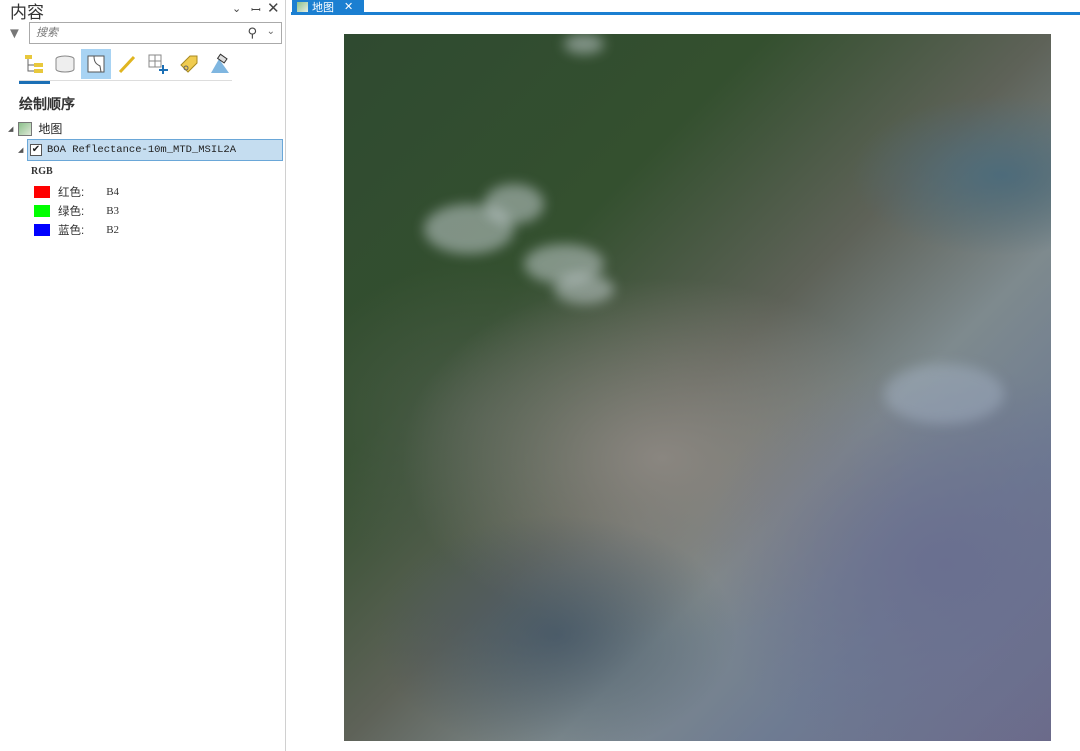 Image resolution: width=1080 pixels, height=751 pixels. I want to click on band-value: B2, so click(113, 230).